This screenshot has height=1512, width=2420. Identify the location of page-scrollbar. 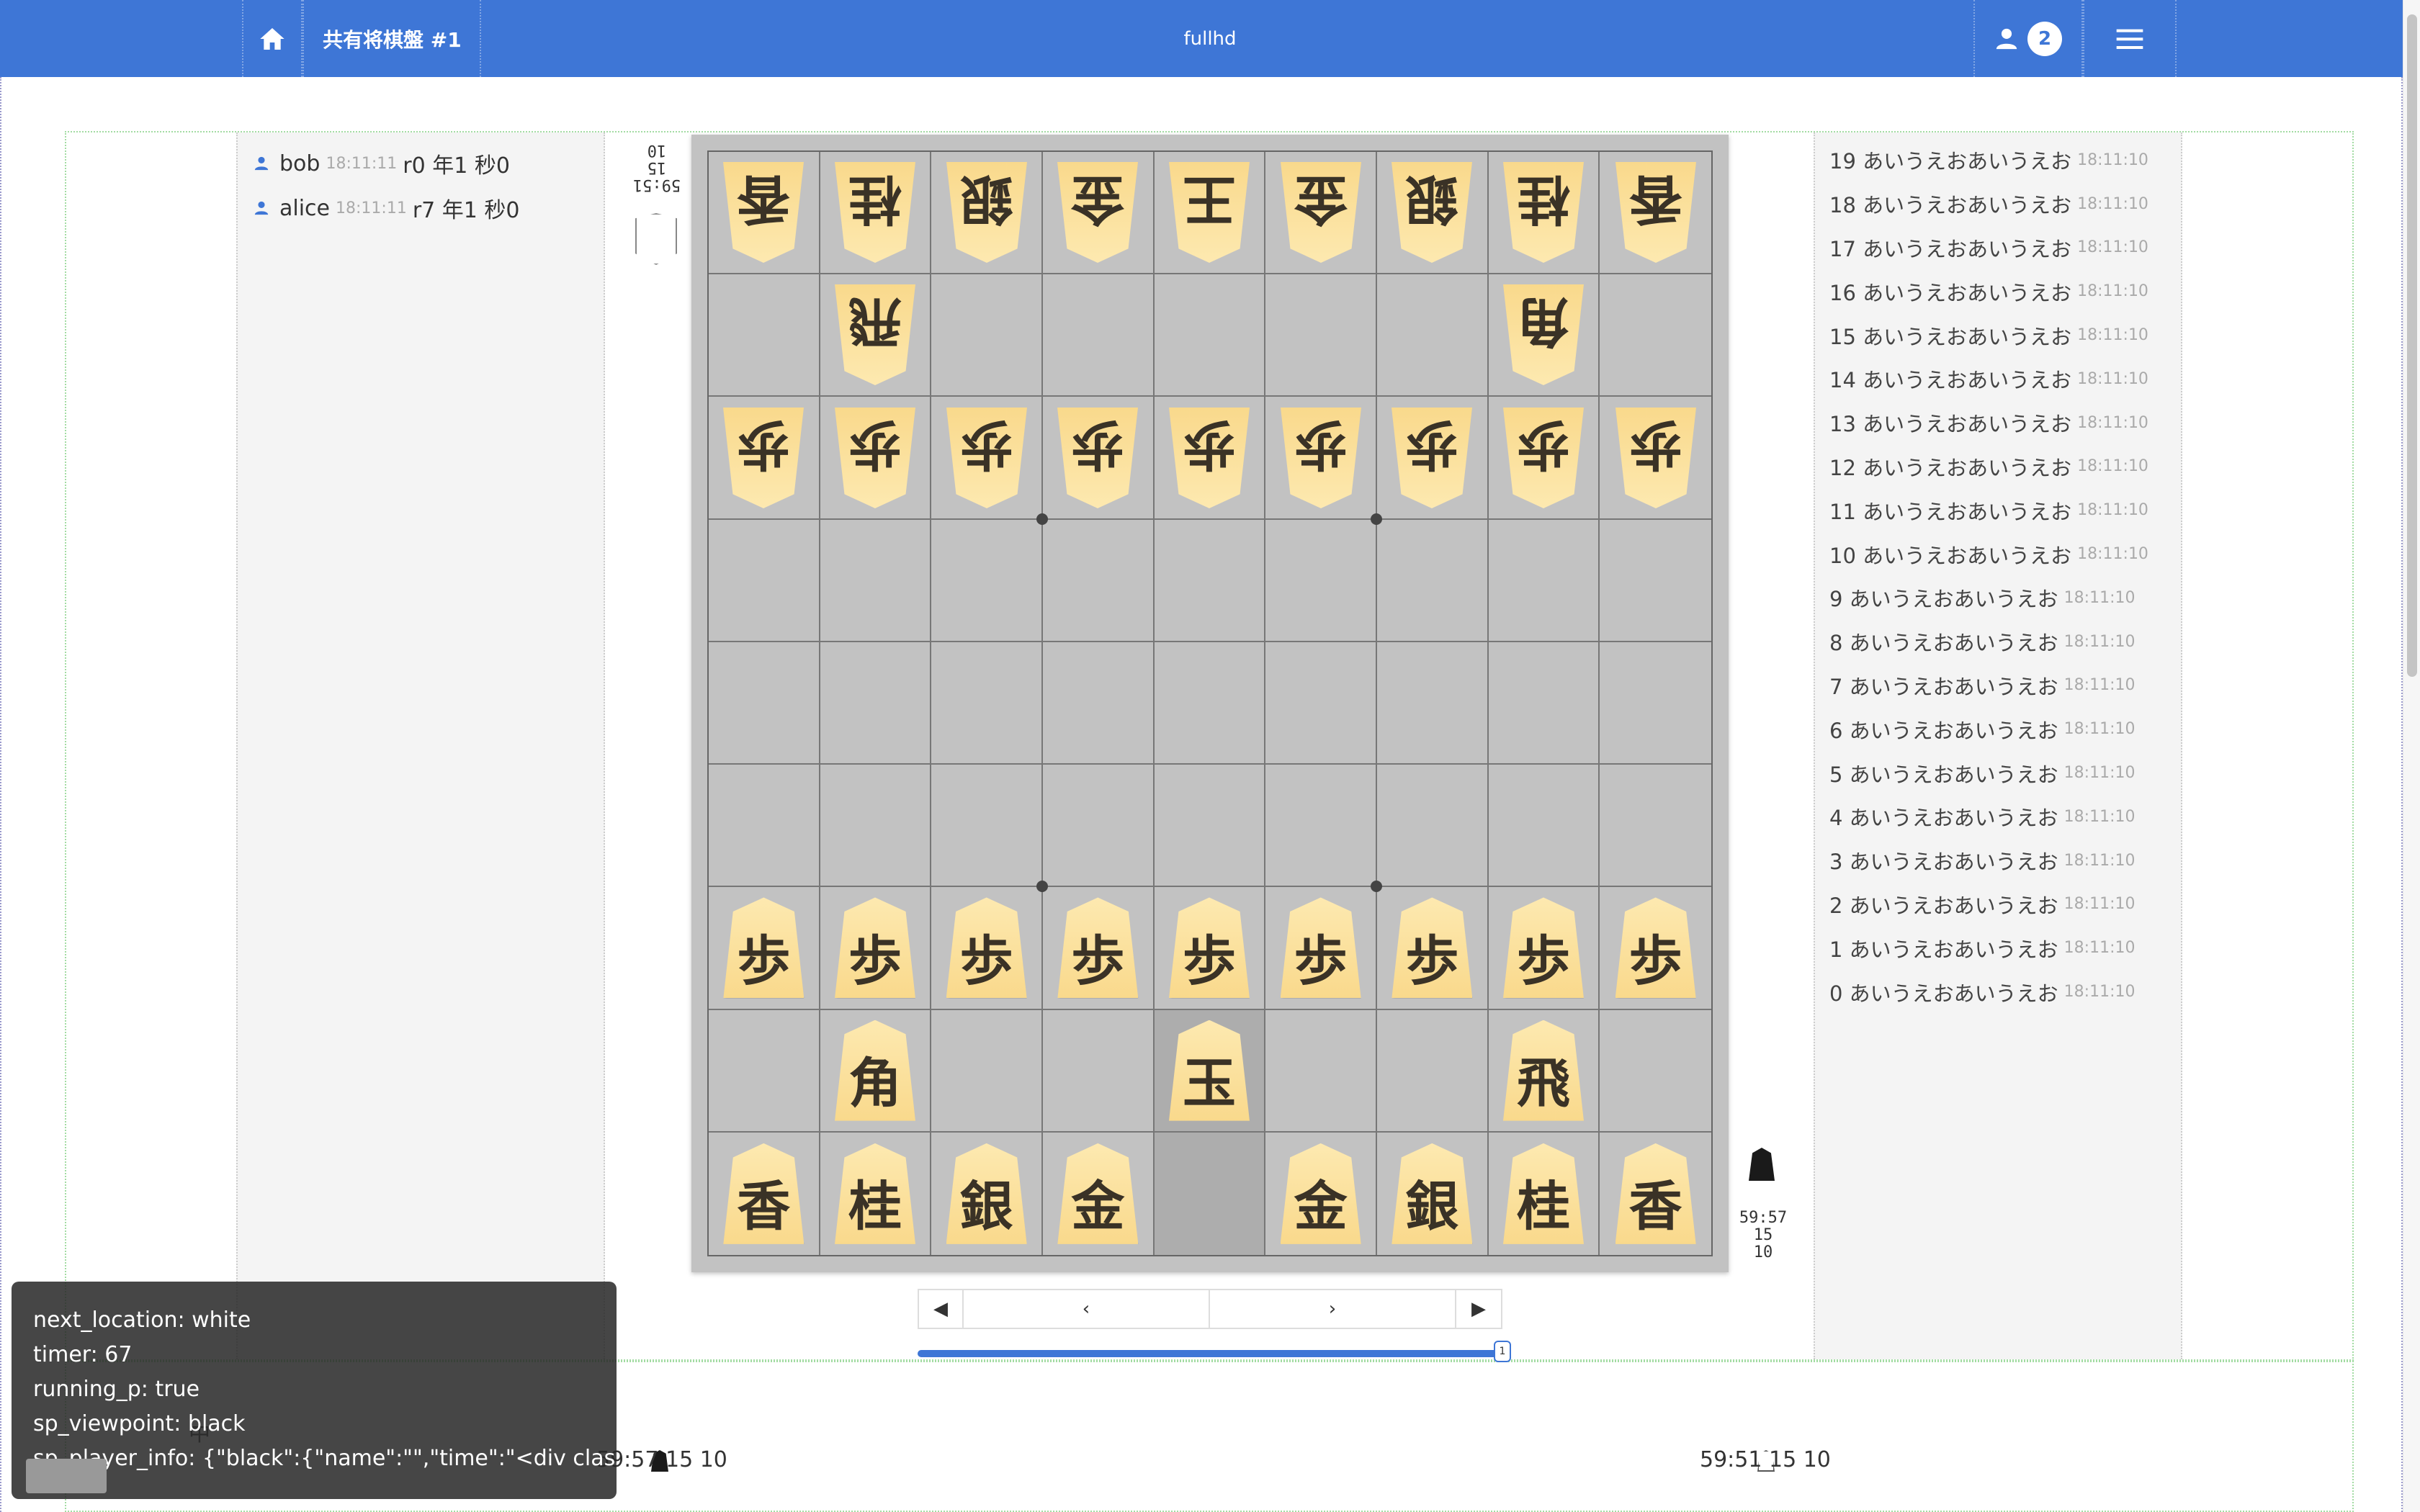
(2411, 756).